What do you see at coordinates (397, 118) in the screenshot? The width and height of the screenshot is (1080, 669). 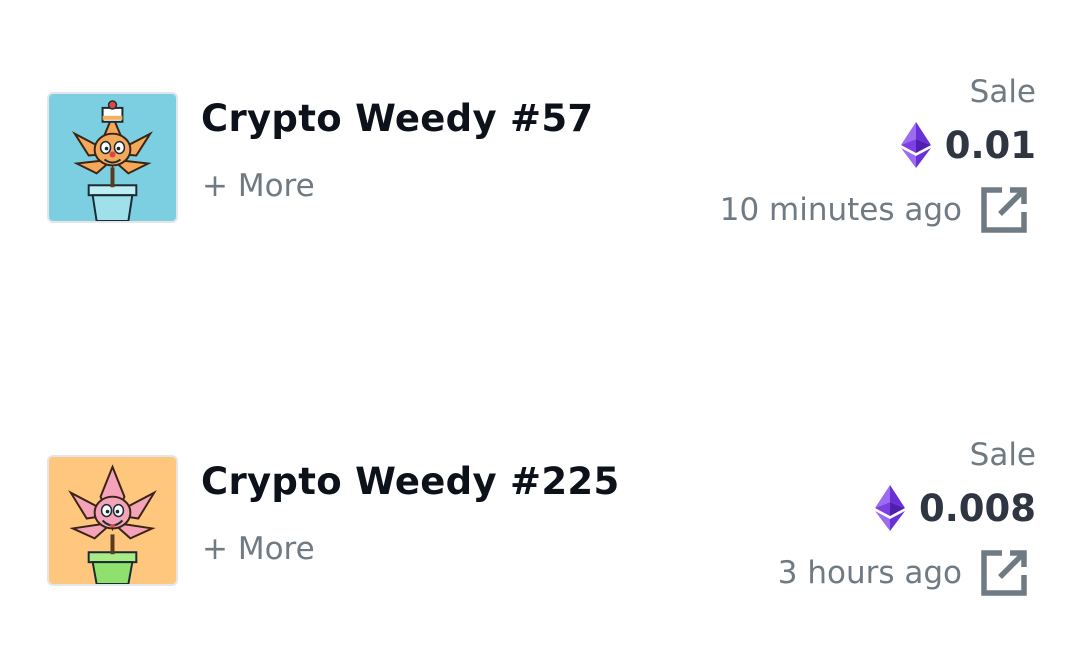 I see `item-name: Crypto Weedy #57` at bounding box center [397, 118].